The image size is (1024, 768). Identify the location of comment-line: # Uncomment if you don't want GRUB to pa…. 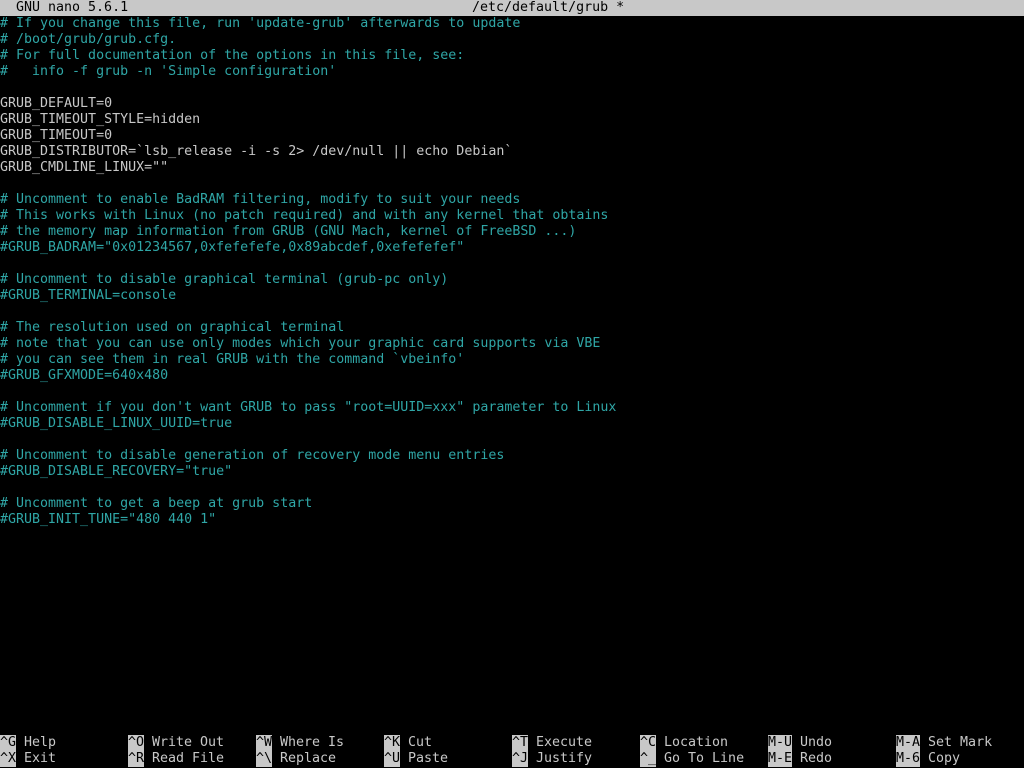
(512, 408).